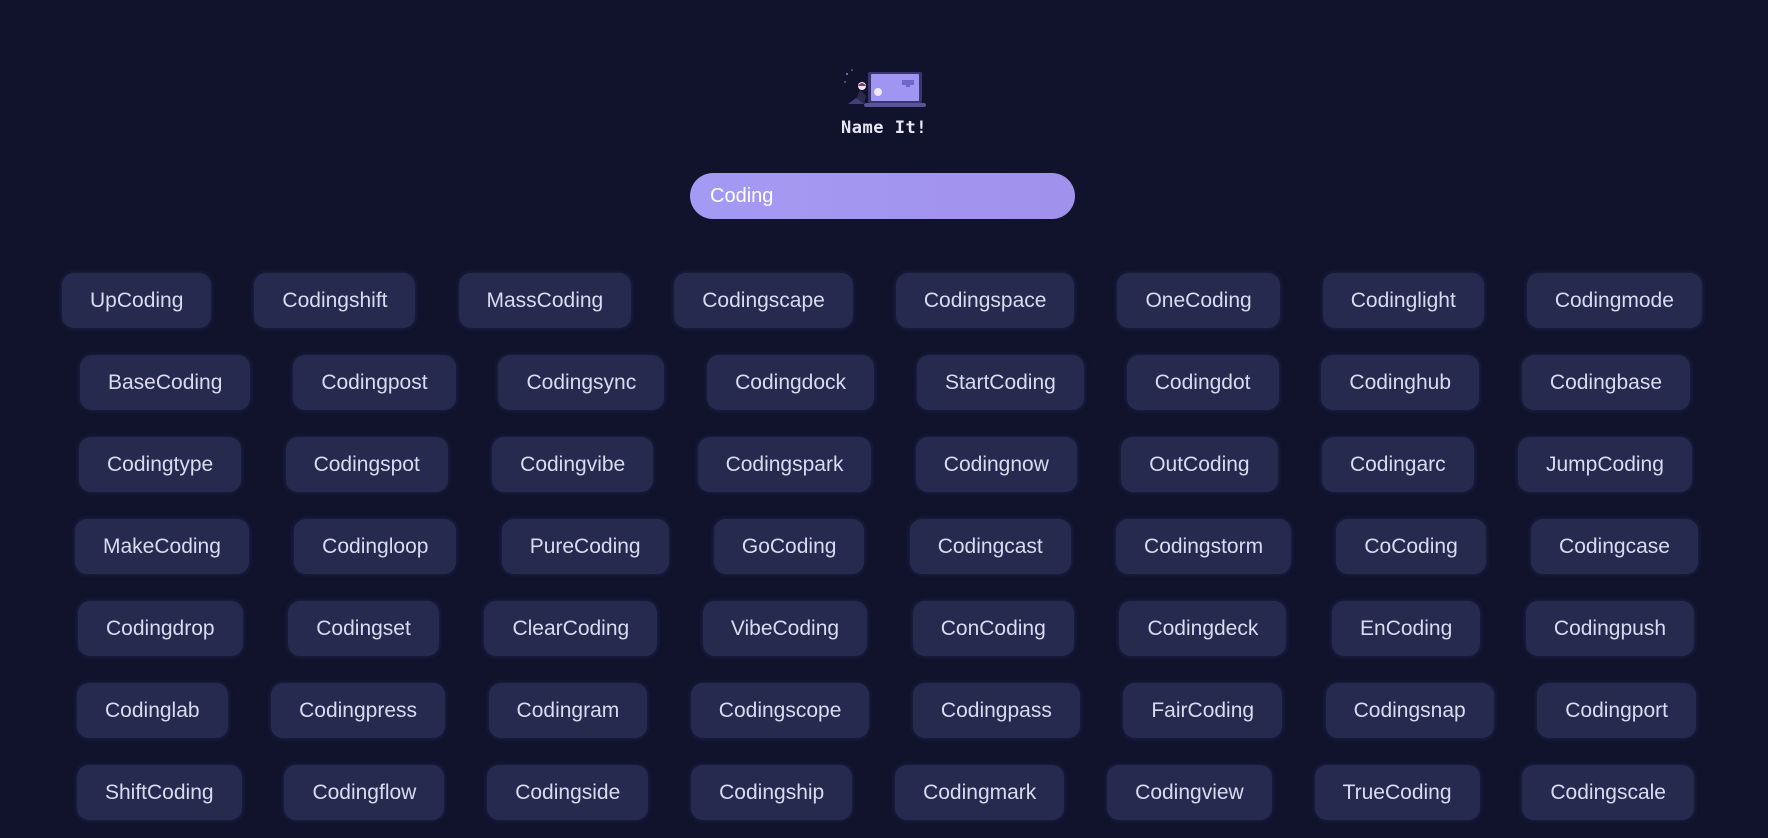  I want to click on name-chip: Codingstorm, so click(1204, 546).